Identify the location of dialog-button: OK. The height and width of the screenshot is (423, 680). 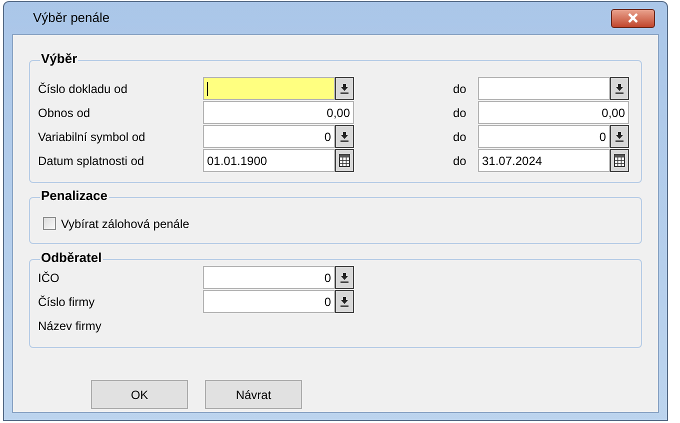
(139, 394).